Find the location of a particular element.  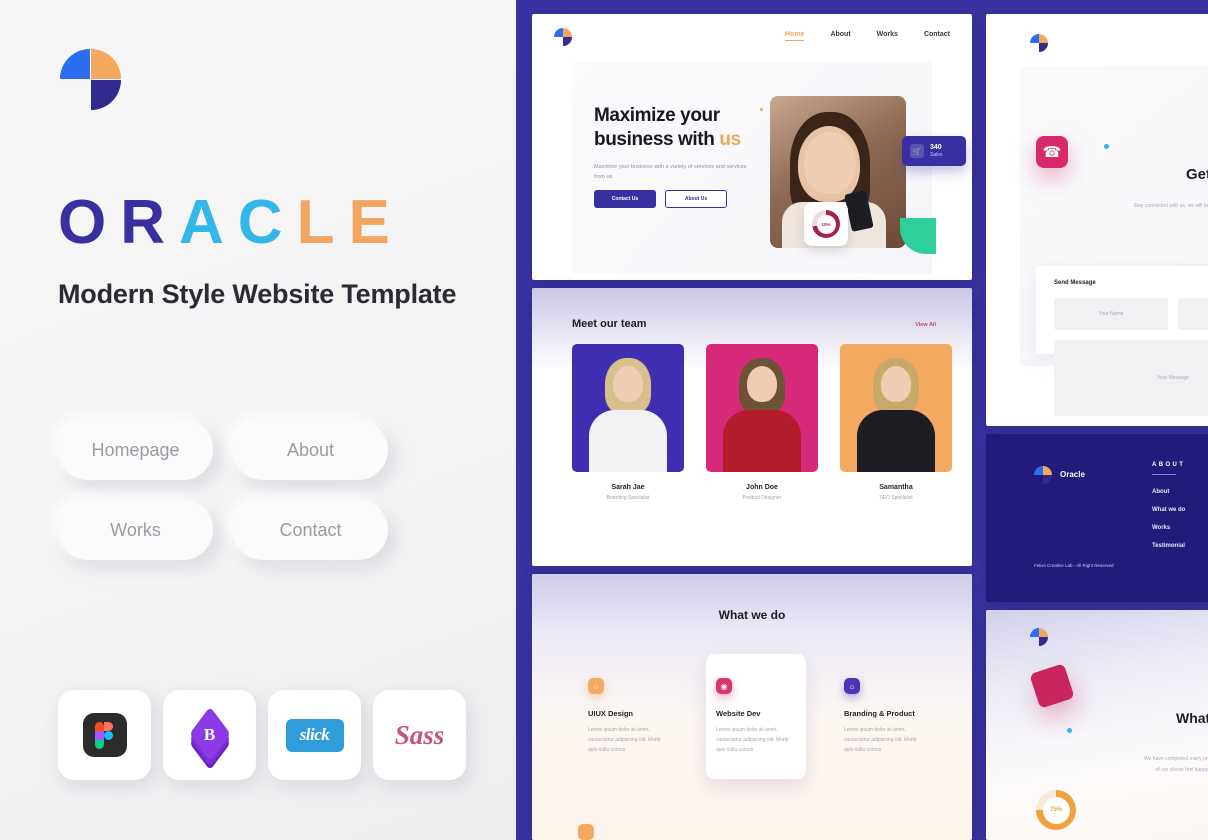

team-view-all-link: View All is located at coordinates (925, 325).